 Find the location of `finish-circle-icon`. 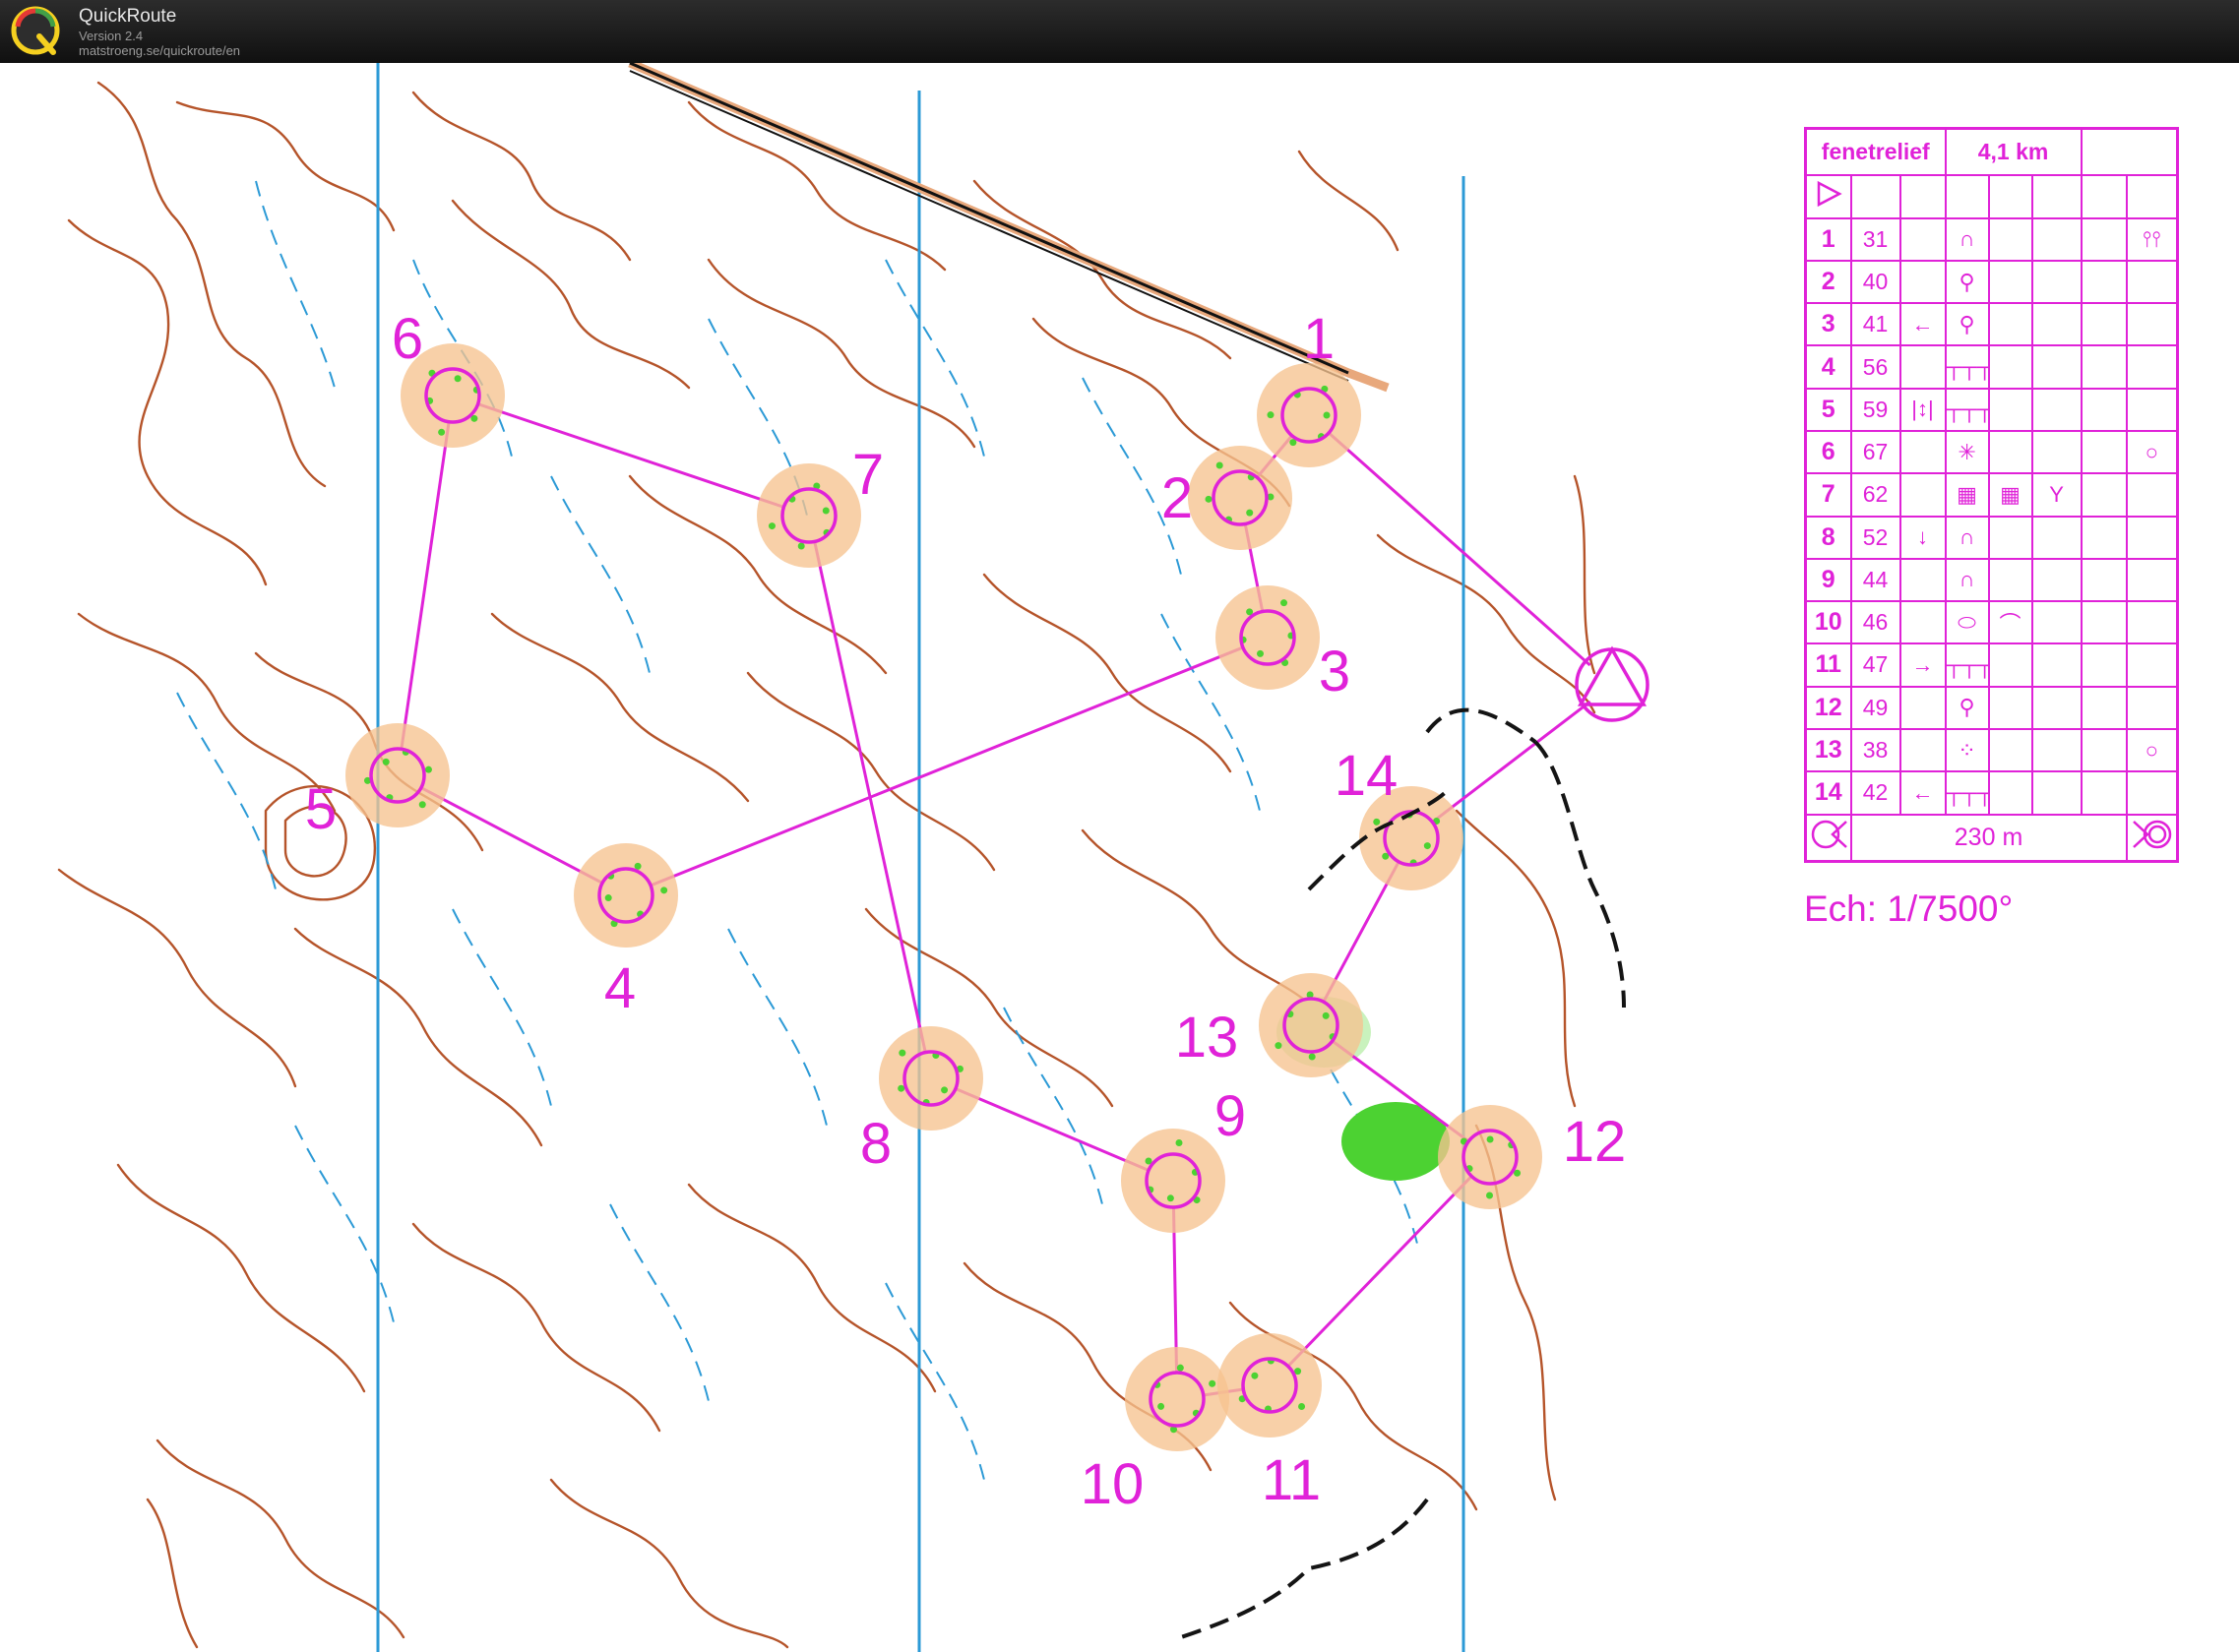

finish-circle-icon is located at coordinates (2152, 838).